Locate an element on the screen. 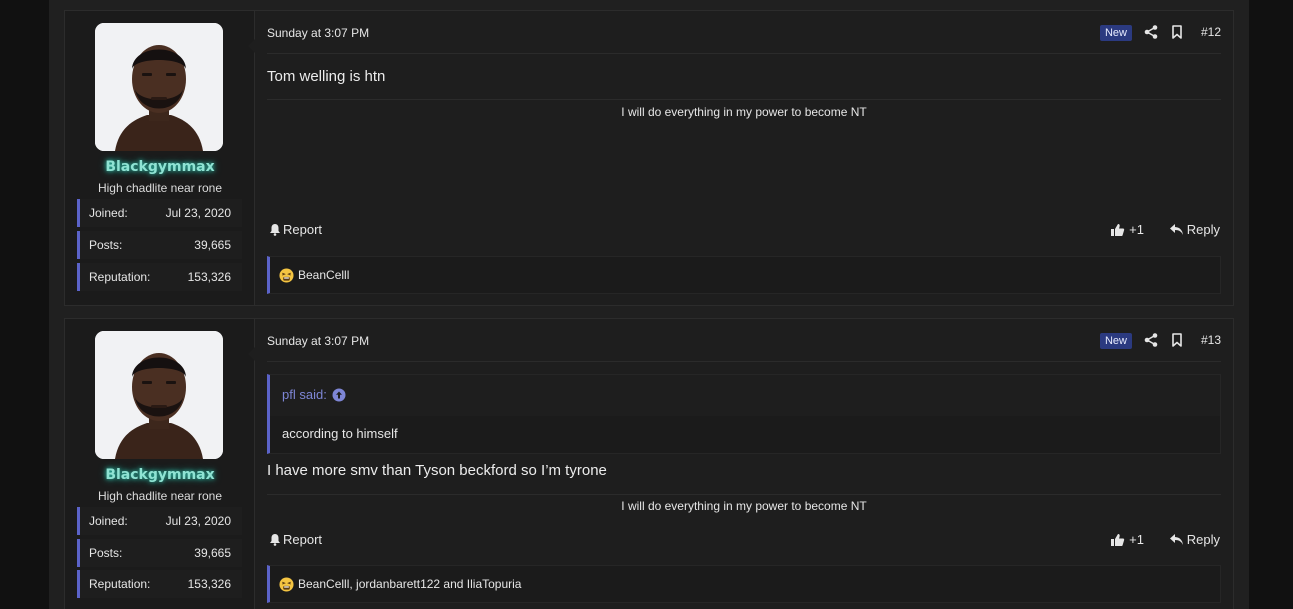 The image size is (1293, 609). quote-text: according to himself is located at coordinates (340, 433).